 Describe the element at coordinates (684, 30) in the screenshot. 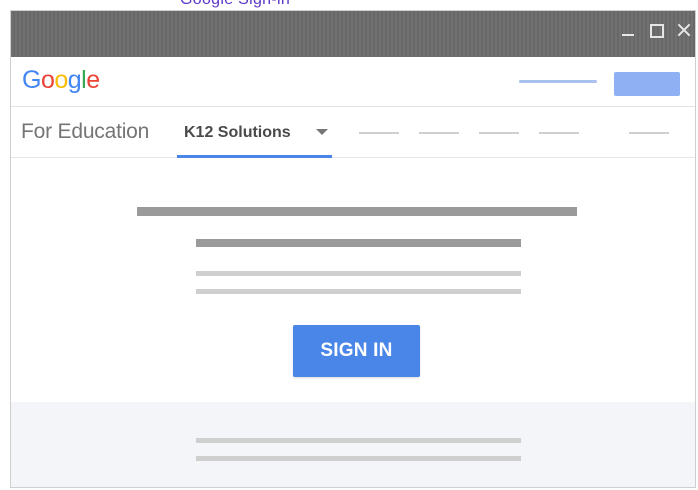

I see `close-icon` at that location.